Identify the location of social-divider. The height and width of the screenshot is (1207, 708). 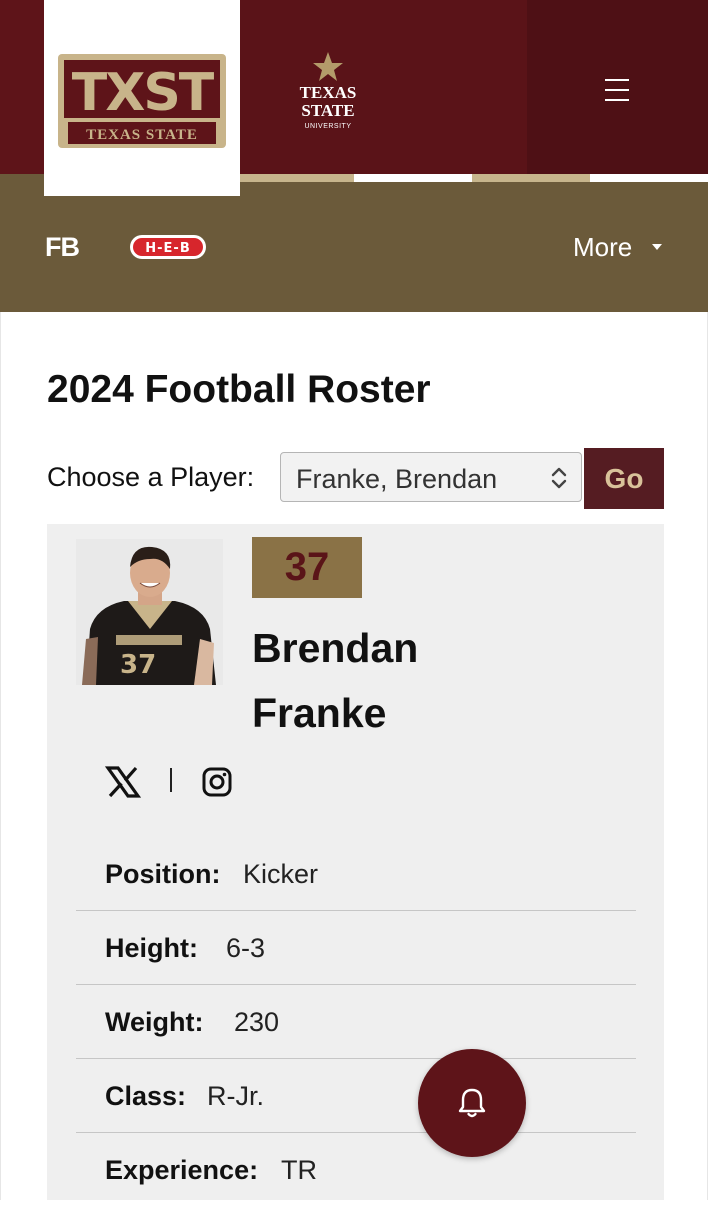
(171, 780).